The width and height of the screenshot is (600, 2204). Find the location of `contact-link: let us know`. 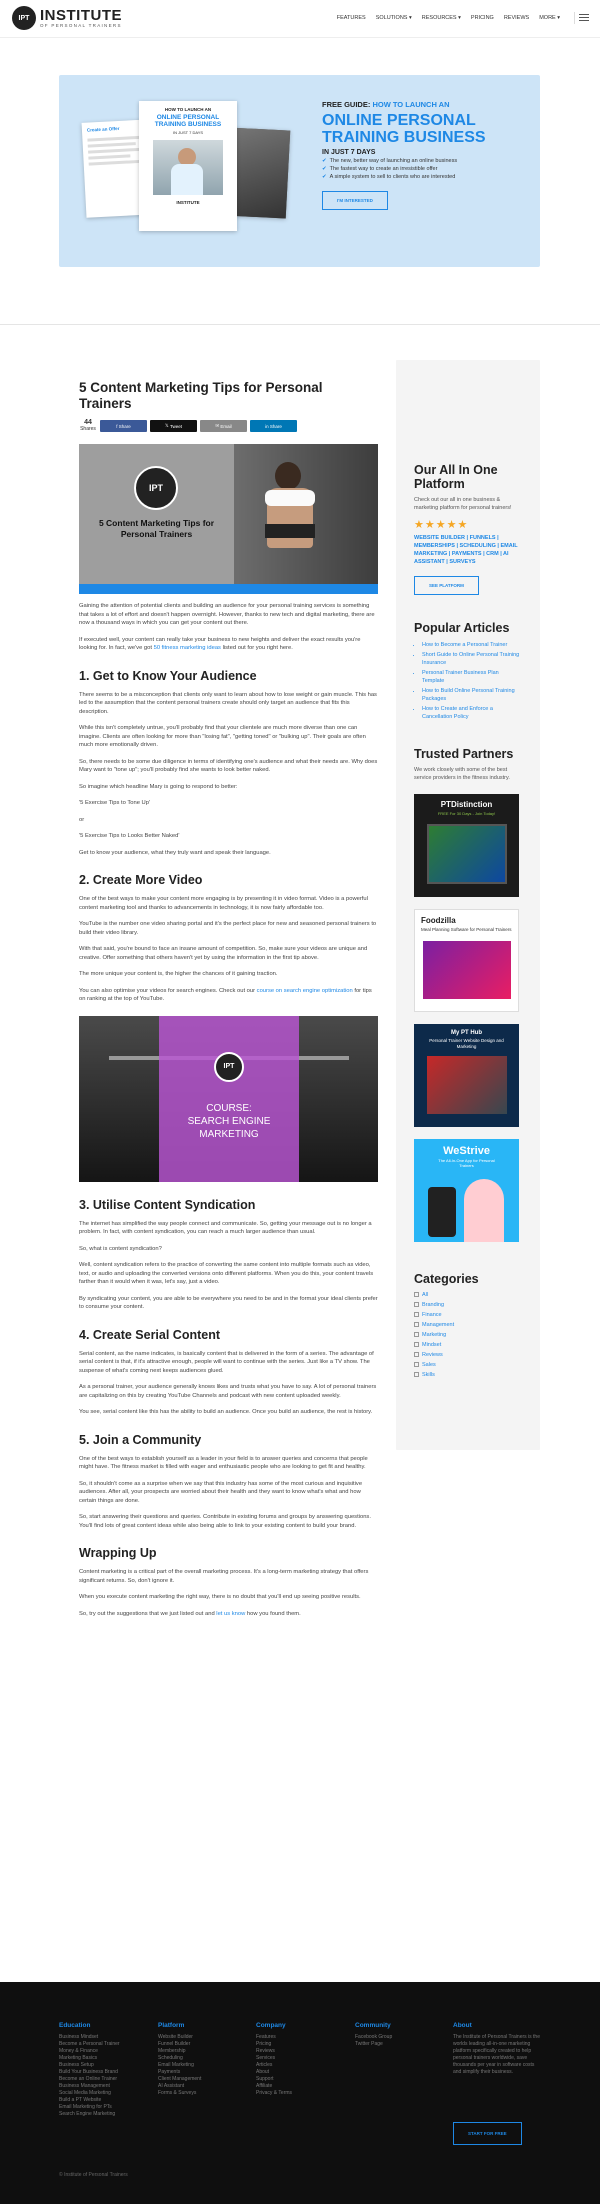

contact-link: let us know is located at coordinates (230, 1614).